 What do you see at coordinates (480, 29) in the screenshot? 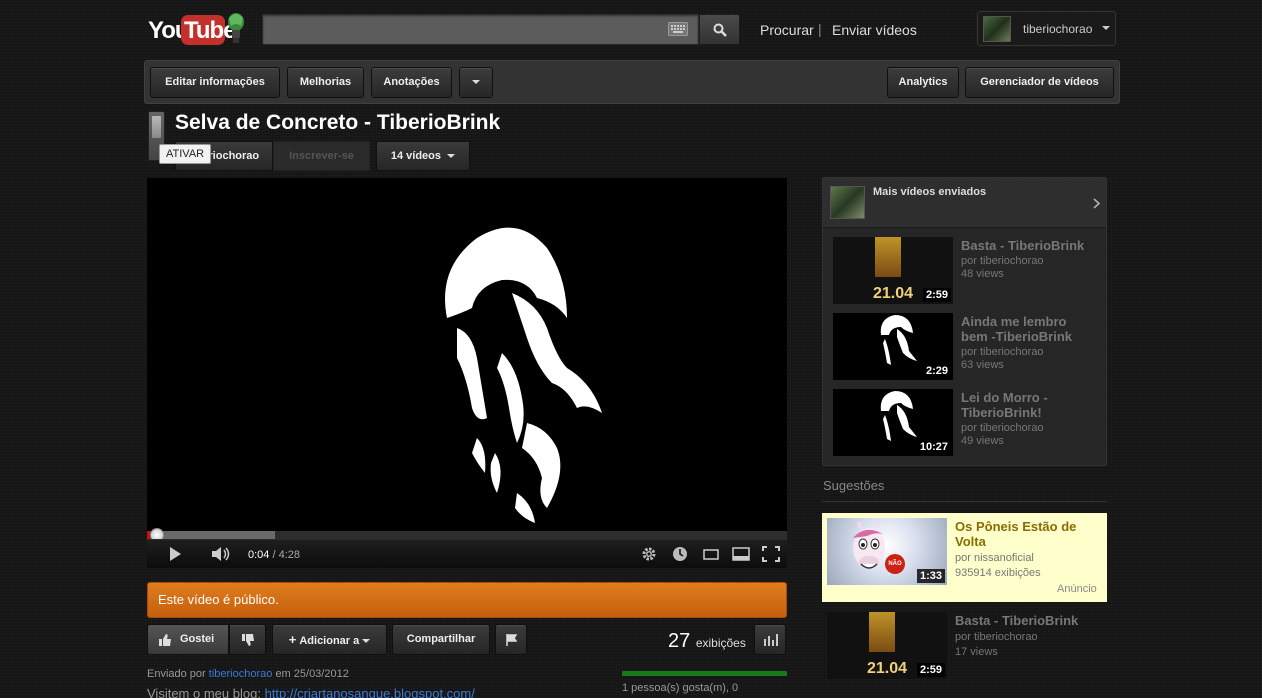
I see `search-input` at bounding box center [480, 29].